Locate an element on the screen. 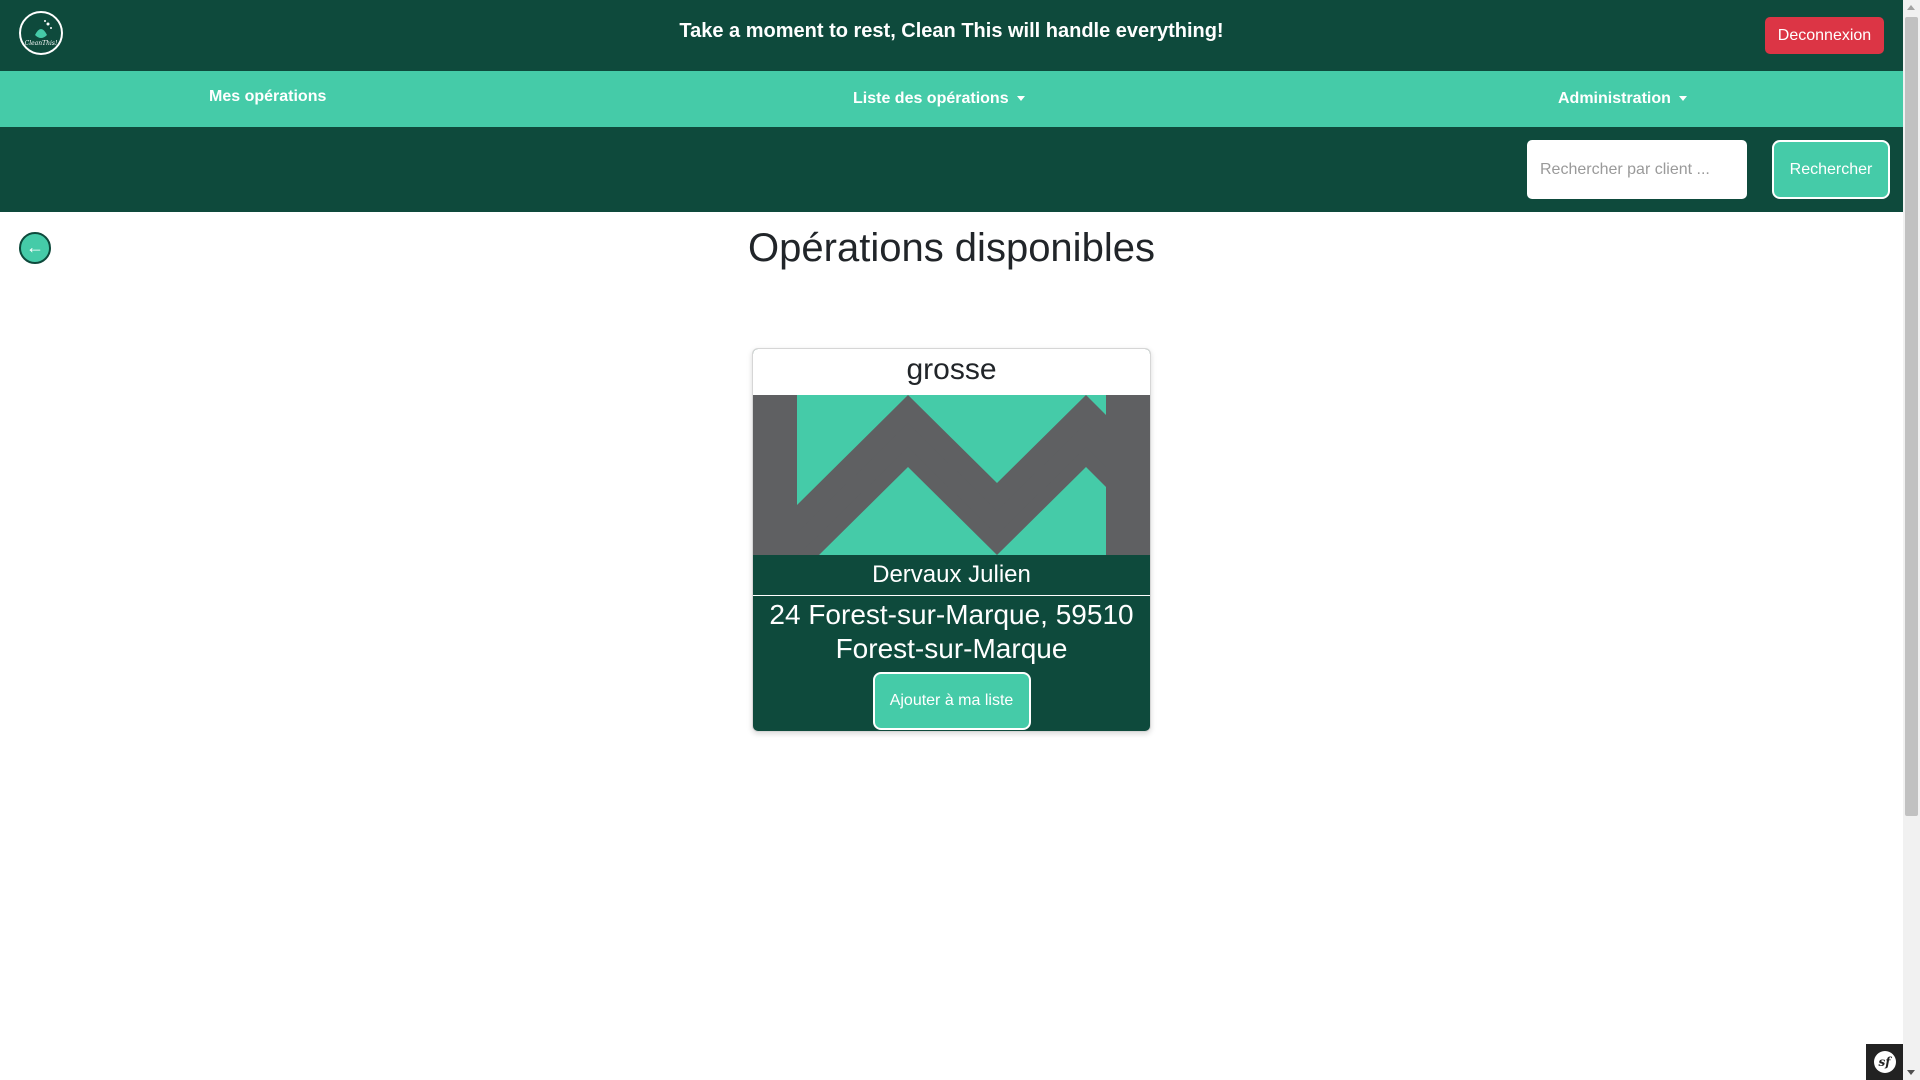  nav-item-liste-operations: Liste des opérations is located at coordinates (939, 99).